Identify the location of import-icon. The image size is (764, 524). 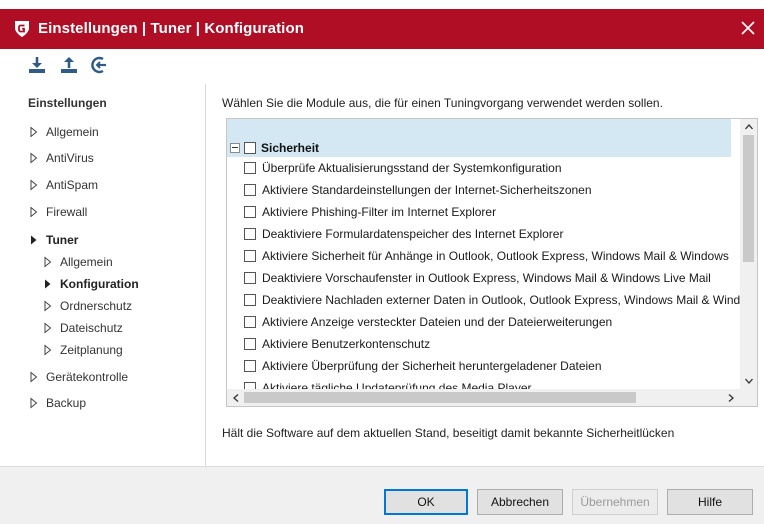
(37, 65).